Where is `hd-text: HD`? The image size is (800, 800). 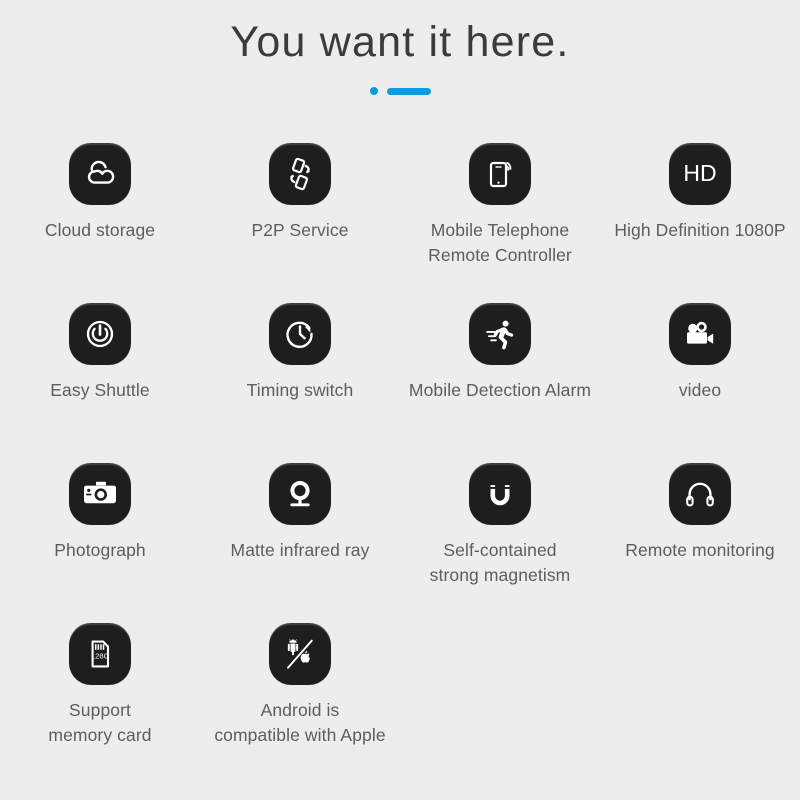
hd-text: HD is located at coordinates (699, 173).